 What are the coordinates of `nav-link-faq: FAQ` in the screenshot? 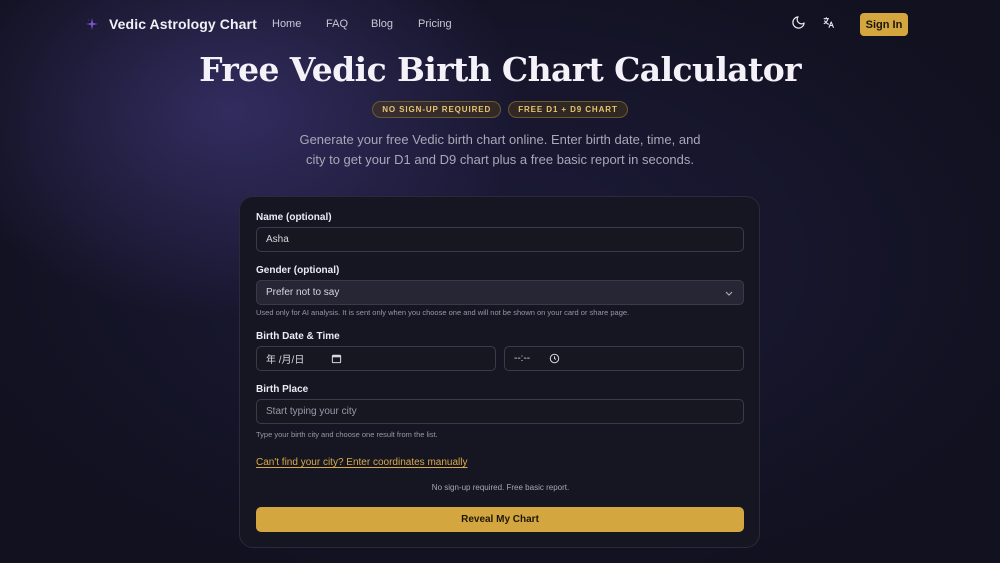 It's located at (337, 24).